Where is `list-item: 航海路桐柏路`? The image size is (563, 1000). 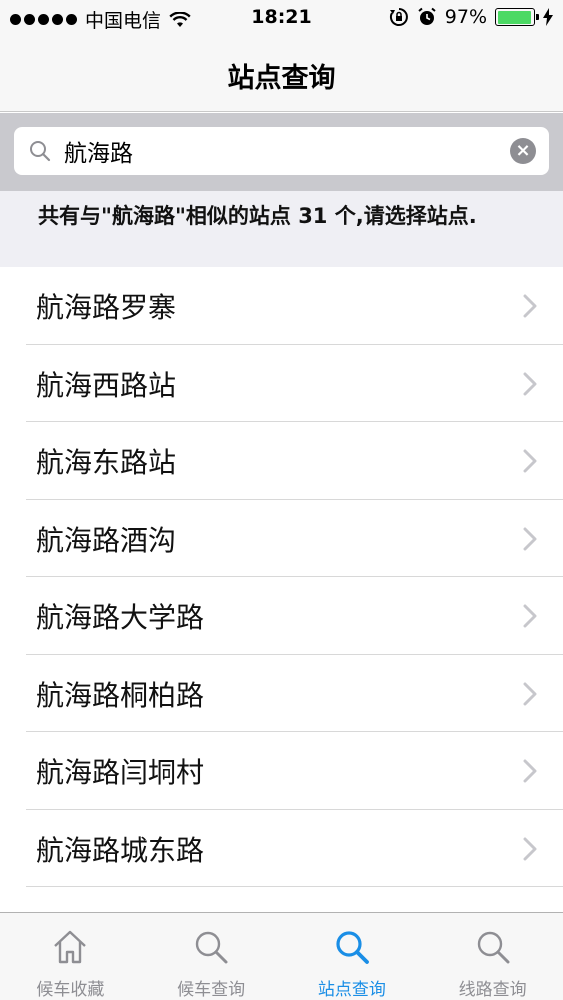 list-item: 航海路桐柏路 is located at coordinates (294, 693).